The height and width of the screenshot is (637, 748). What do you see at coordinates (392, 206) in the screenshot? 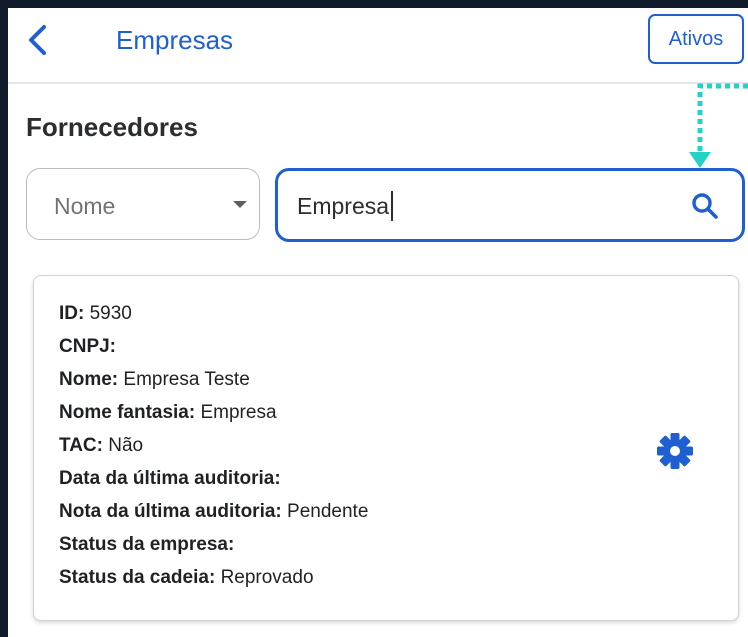
I see `text-cursor` at bounding box center [392, 206].